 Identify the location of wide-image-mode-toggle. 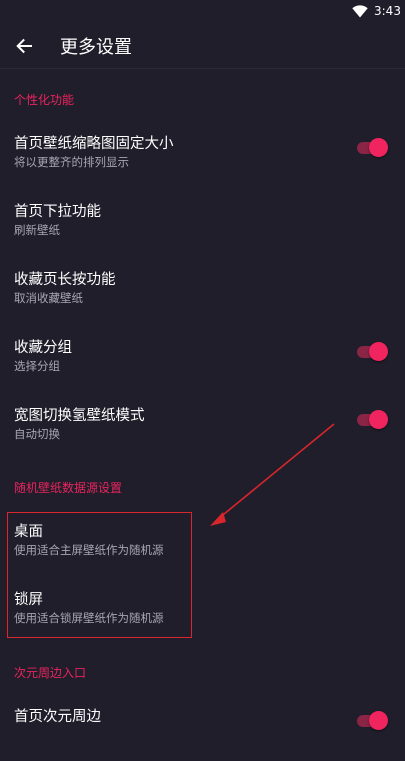
(372, 420).